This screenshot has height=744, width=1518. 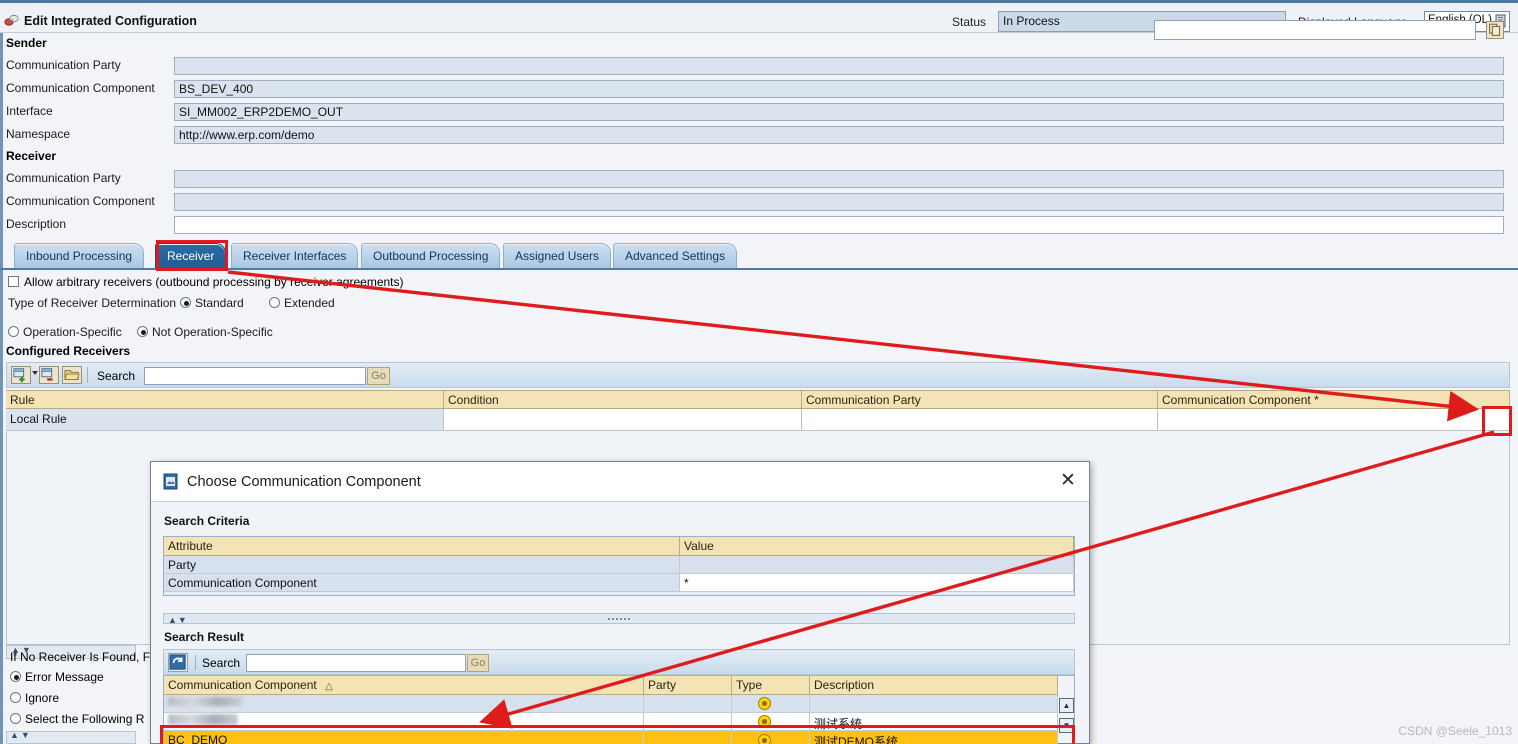 I want to click on search-criteria-title: Search Criteria, so click(x=207, y=521).